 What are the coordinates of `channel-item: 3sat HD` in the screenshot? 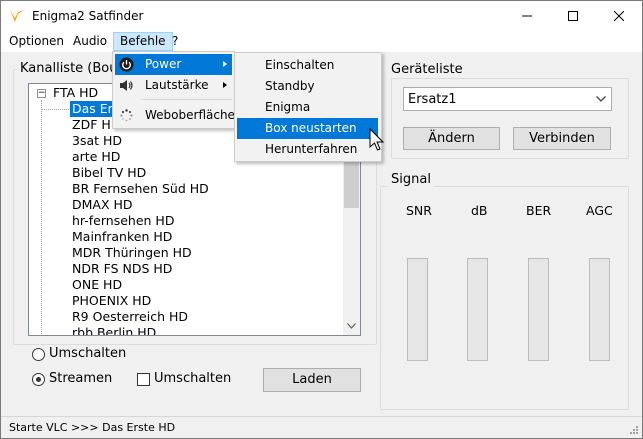 It's located at (97, 141).